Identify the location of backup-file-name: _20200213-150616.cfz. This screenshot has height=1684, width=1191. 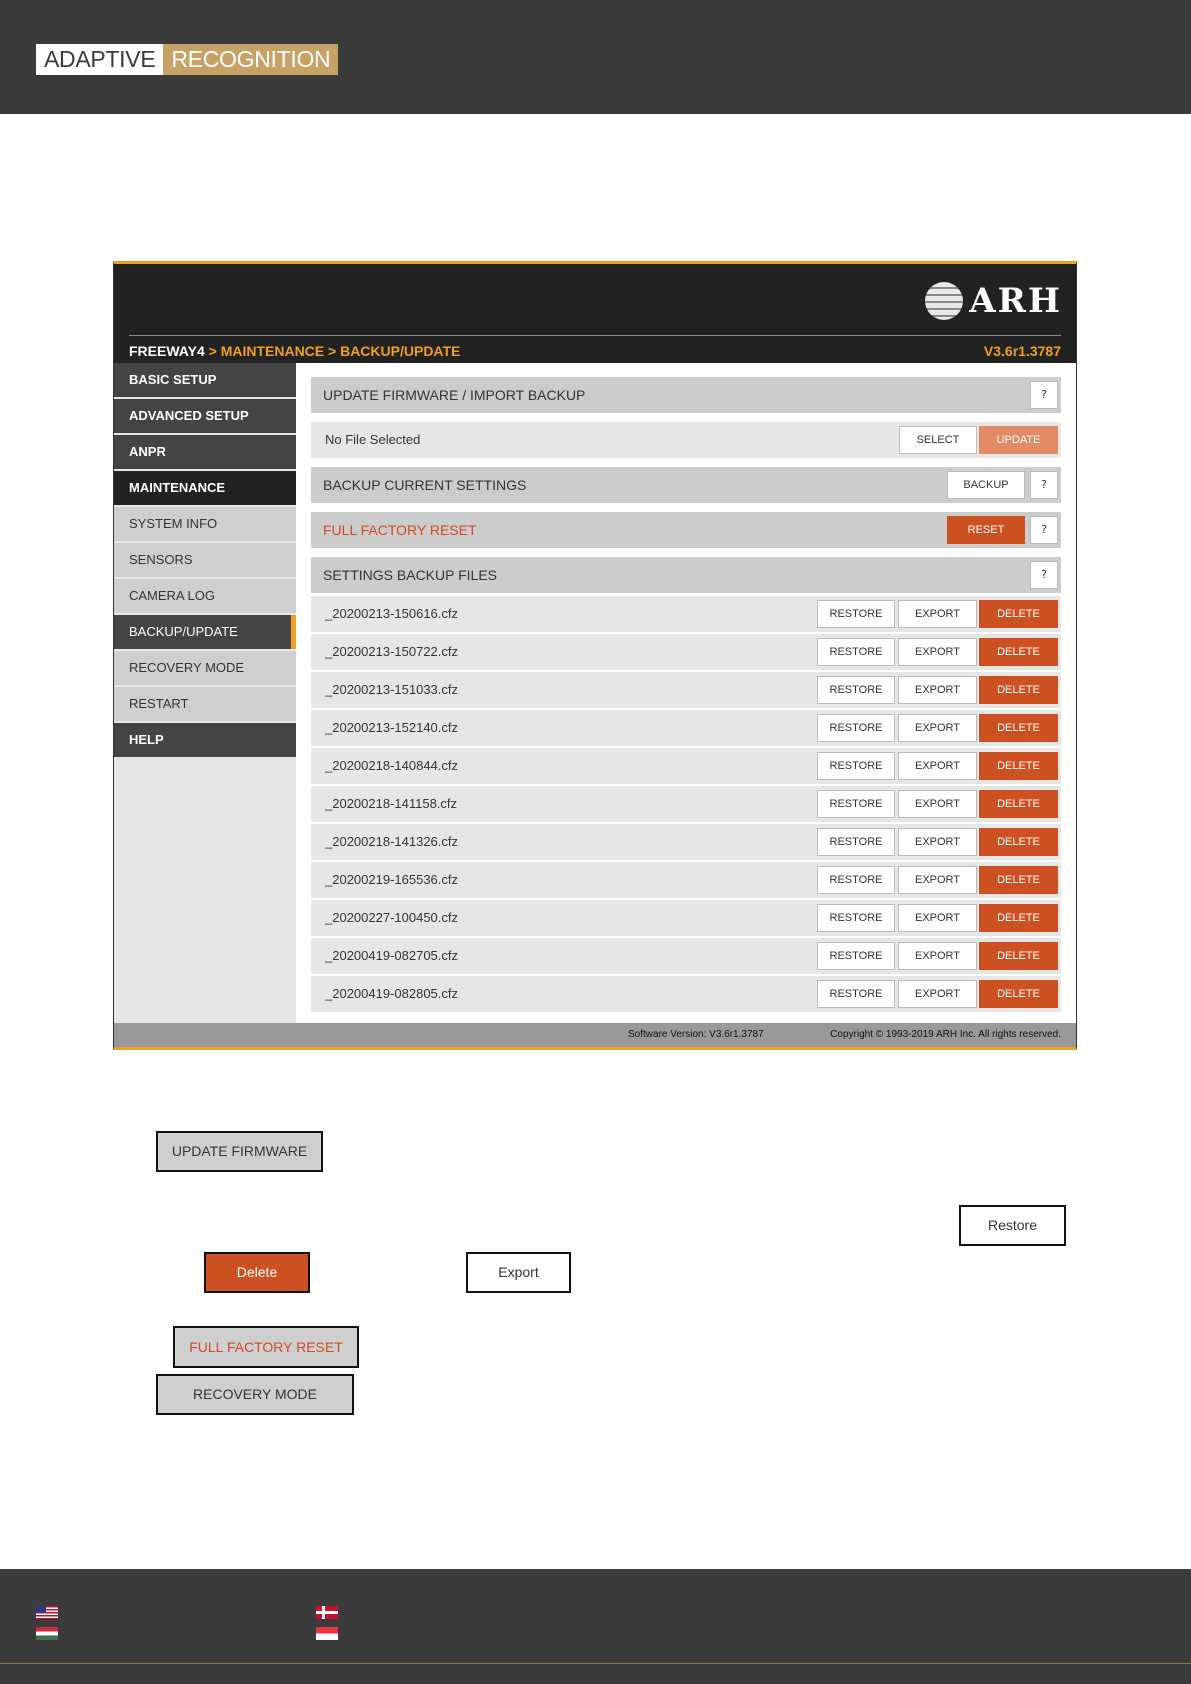
(392, 613).